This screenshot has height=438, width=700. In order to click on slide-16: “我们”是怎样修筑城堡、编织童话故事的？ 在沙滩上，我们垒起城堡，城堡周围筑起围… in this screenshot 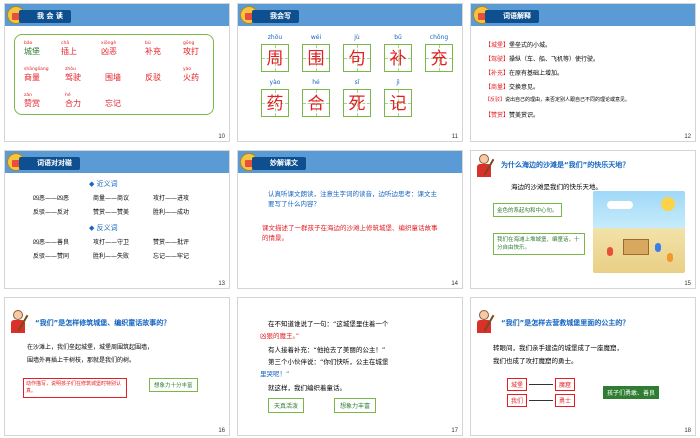, I will do `click(117, 366)`.